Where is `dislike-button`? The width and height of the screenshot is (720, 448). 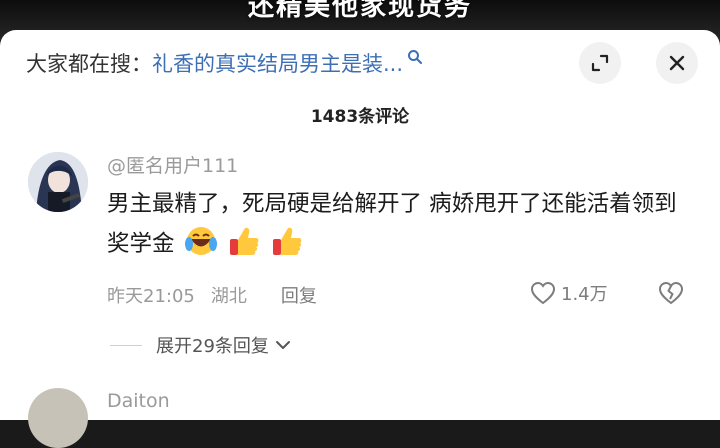
dislike-button is located at coordinates (671, 295).